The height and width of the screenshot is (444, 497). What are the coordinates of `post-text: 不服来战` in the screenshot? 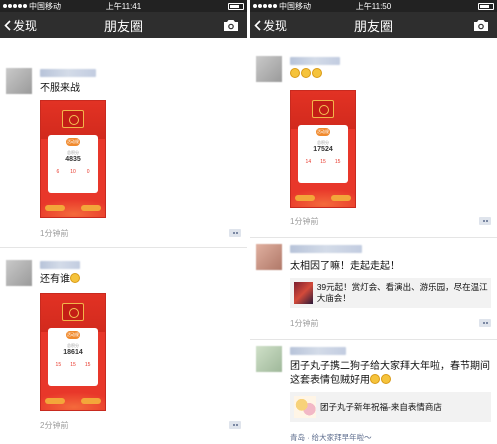 It's located at (60, 88).